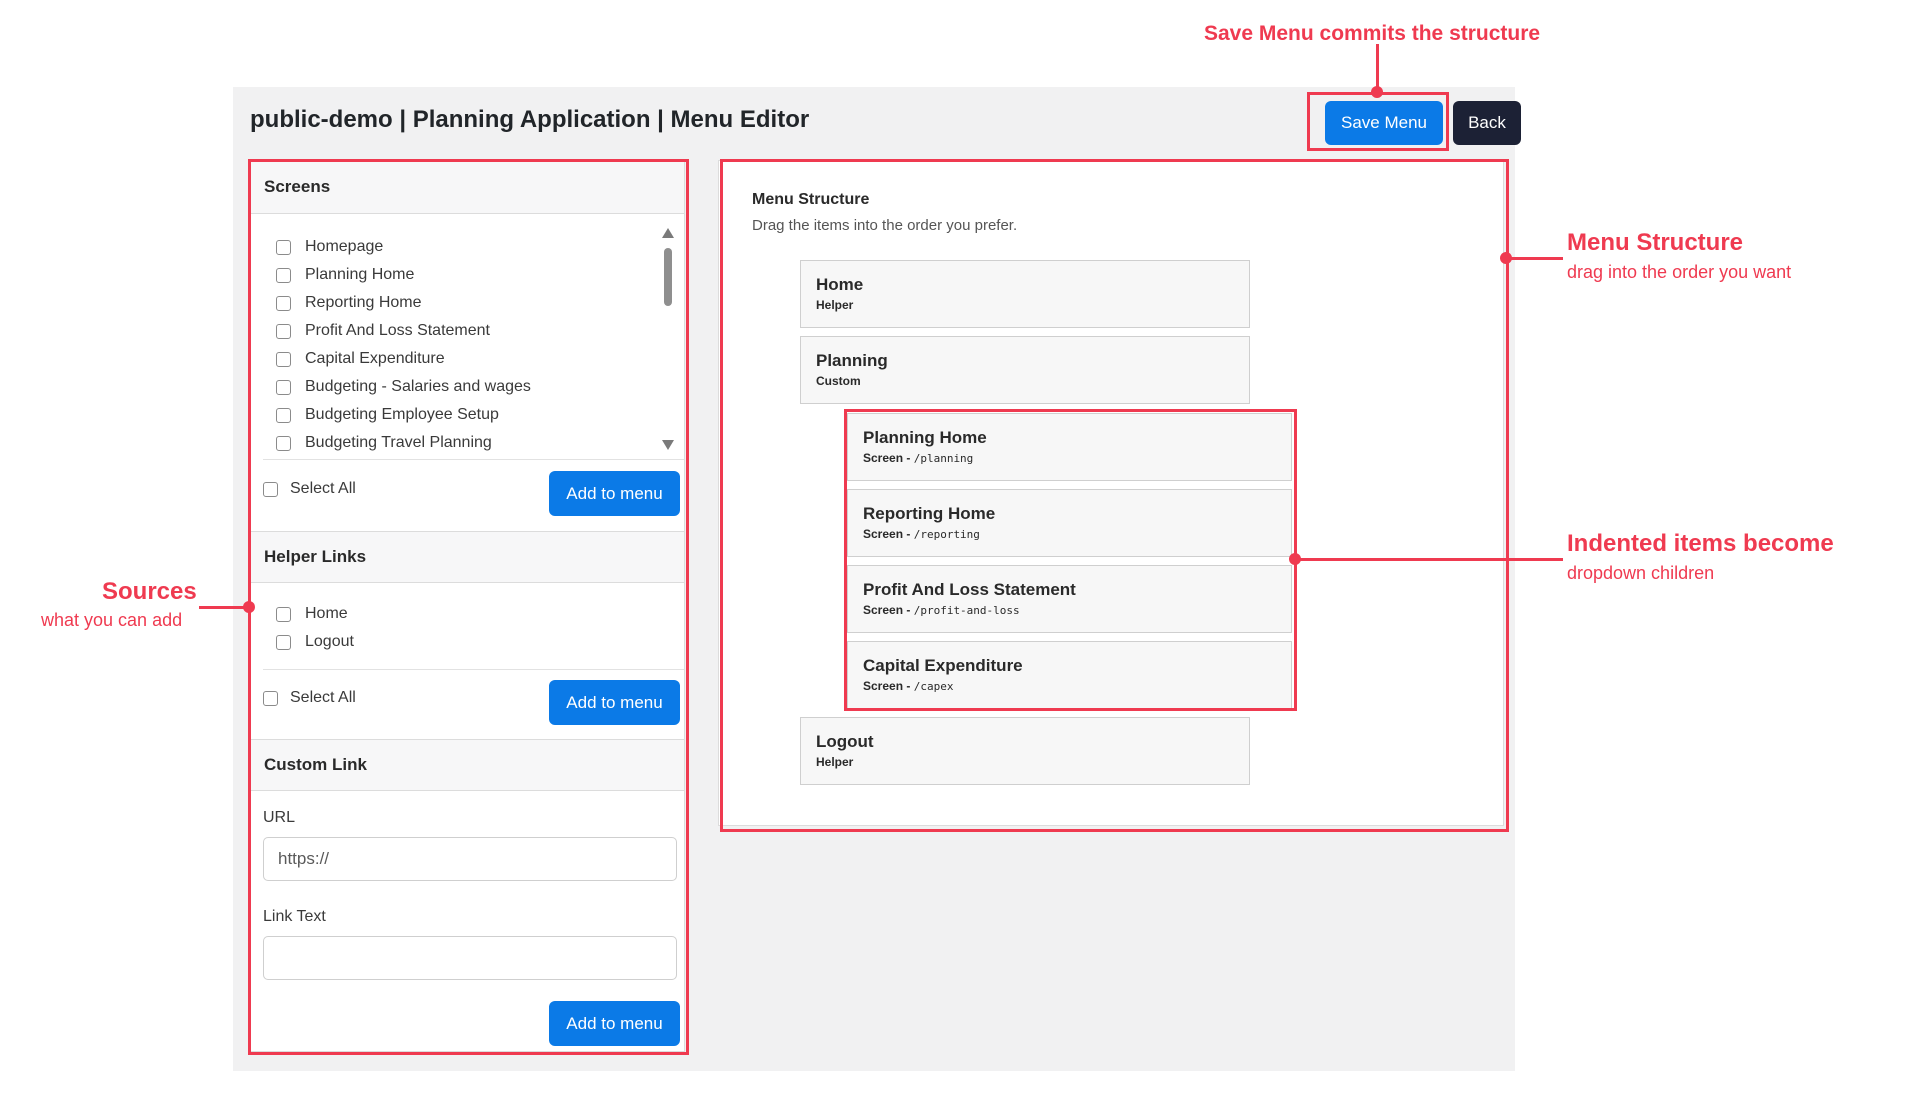  What do you see at coordinates (1025, 370) in the screenshot?
I see `menu-item-planning: Planning Custom` at bounding box center [1025, 370].